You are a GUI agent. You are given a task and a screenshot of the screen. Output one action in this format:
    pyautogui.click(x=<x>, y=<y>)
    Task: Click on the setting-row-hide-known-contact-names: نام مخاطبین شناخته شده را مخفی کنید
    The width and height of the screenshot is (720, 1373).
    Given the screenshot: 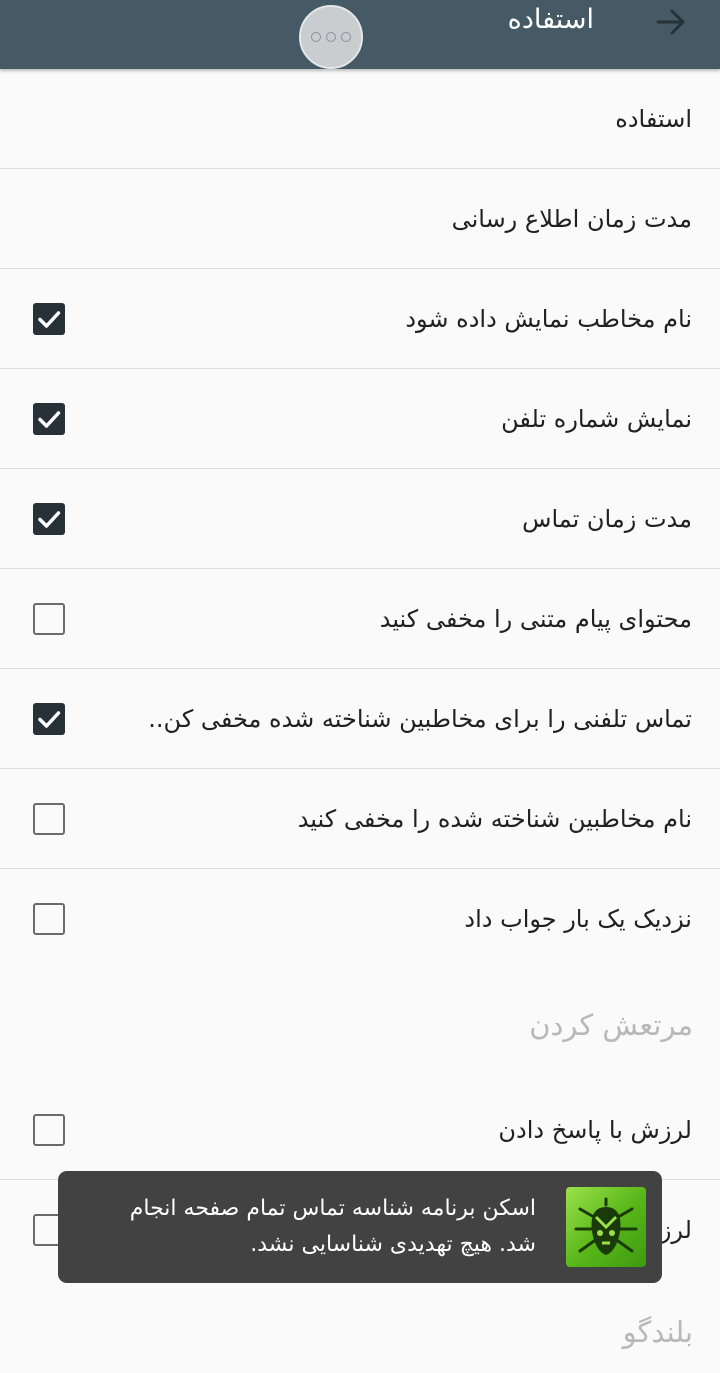 What is the action you would take?
    pyautogui.click(x=360, y=819)
    